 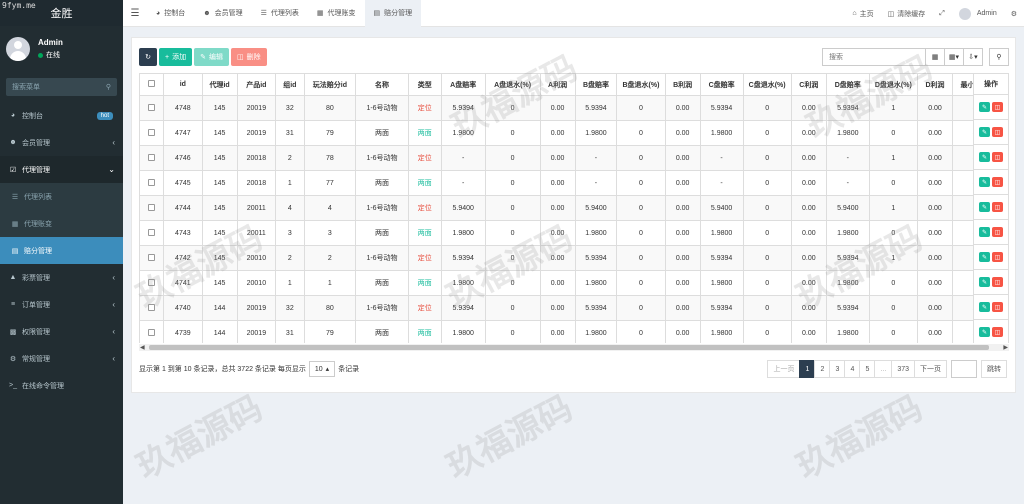 What do you see at coordinates (994, 369) in the screenshot?
I see `jump-button: 跳转` at bounding box center [994, 369].